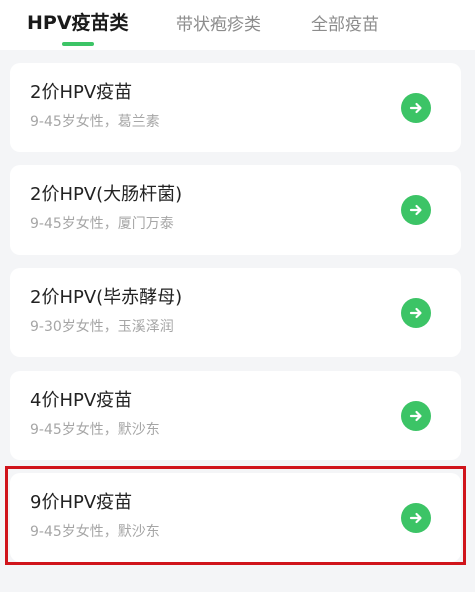  Describe the element at coordinates (106, 297) in the screenshot. I see `vaccine-card-title: 2价HPV(毕赤酵母)` at that location.